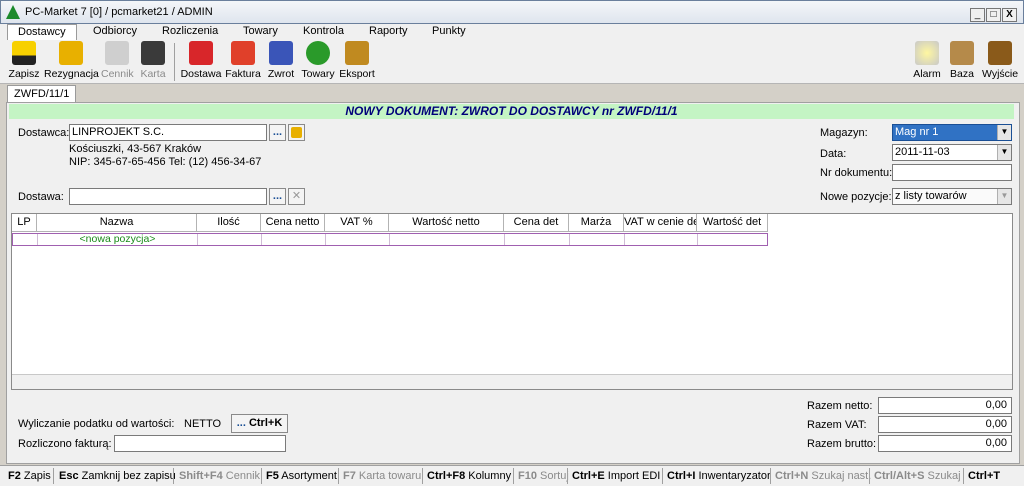 The height and width of the screenshot is (486, 1024). I want to click on menu-towary: Towary, so click(260, 31).